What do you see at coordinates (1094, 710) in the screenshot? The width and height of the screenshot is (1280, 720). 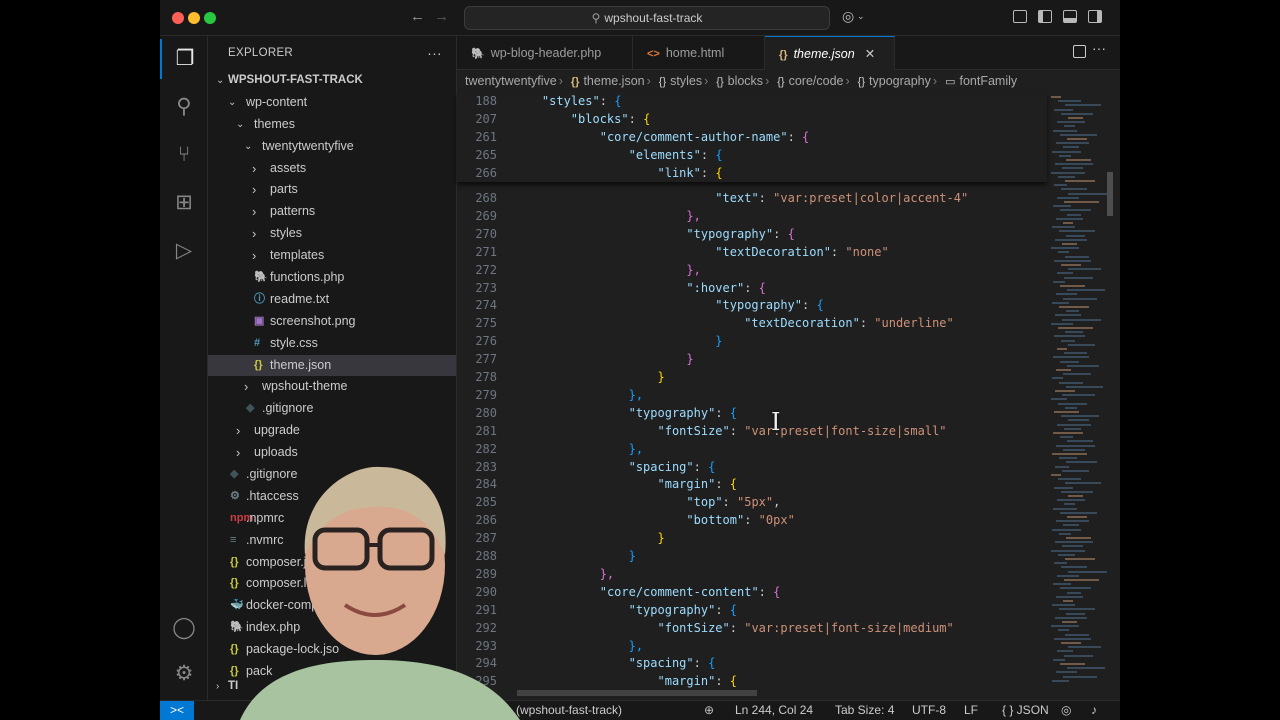 I see `bell-icon: ♪` at bounding box center [1094, 710].